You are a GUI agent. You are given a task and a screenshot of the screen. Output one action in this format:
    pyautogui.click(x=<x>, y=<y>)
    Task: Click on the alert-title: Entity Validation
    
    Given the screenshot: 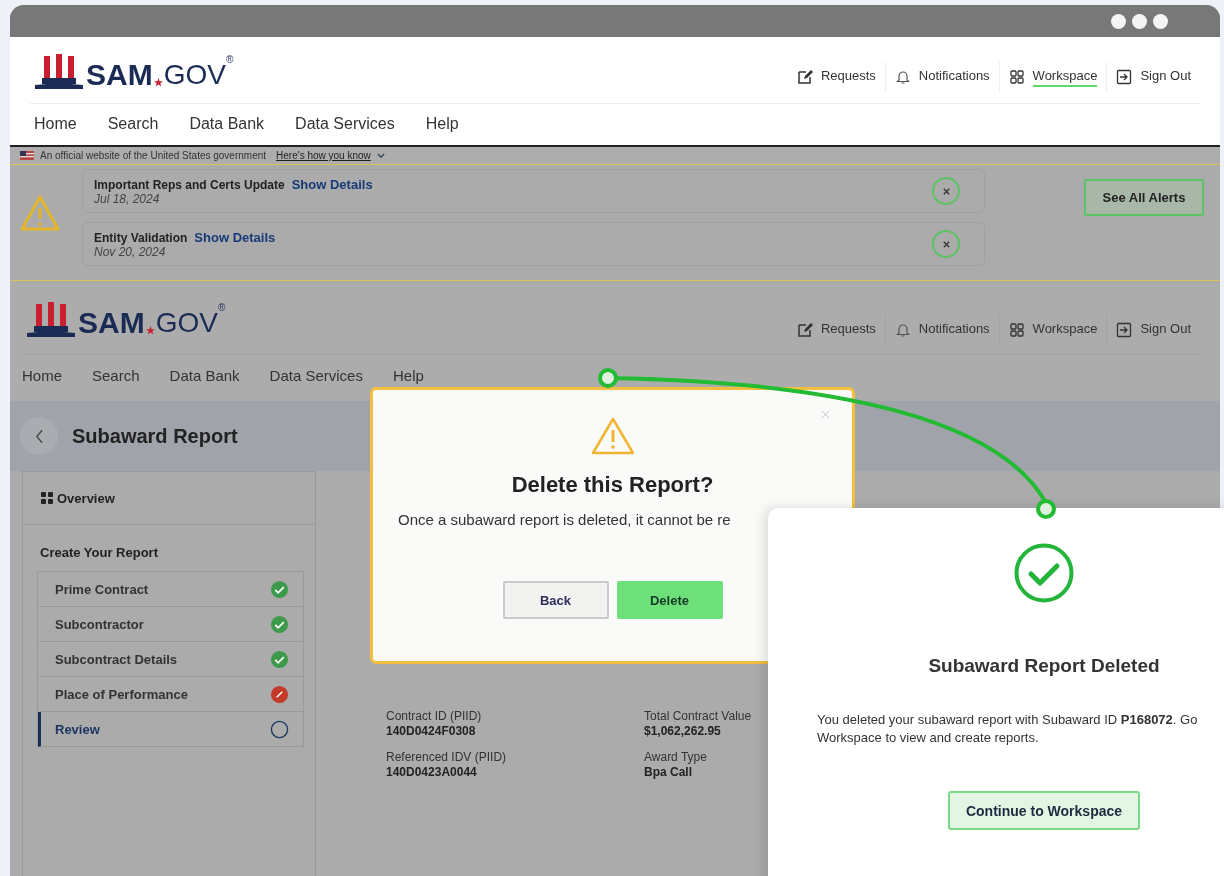 What is the action you would take?
    pyautogui.click(x=141, y=237)
    